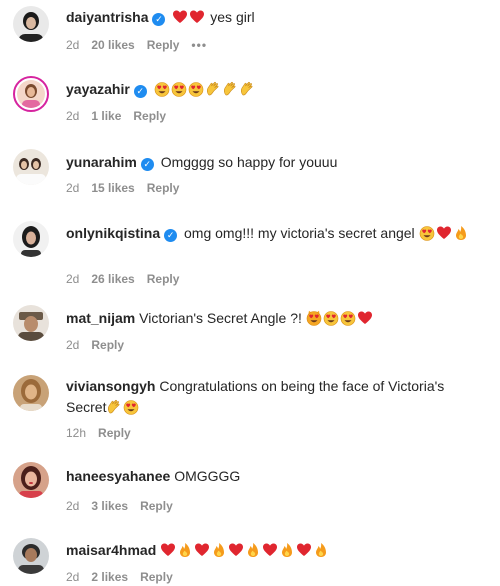 This screenshot has height=586, width=500. I want to click on comment-text: omg omg!!! my victoria's secret angel, so click(299, 233).